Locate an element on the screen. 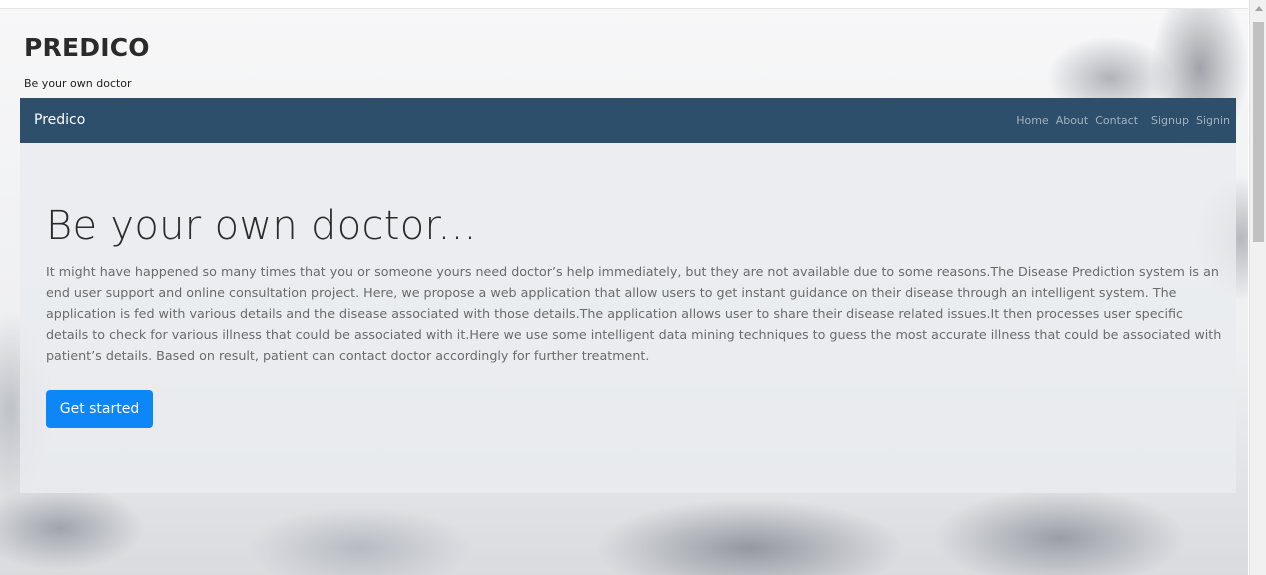  scroll-up-arrow-icon is located at coordinates (1259, 8).